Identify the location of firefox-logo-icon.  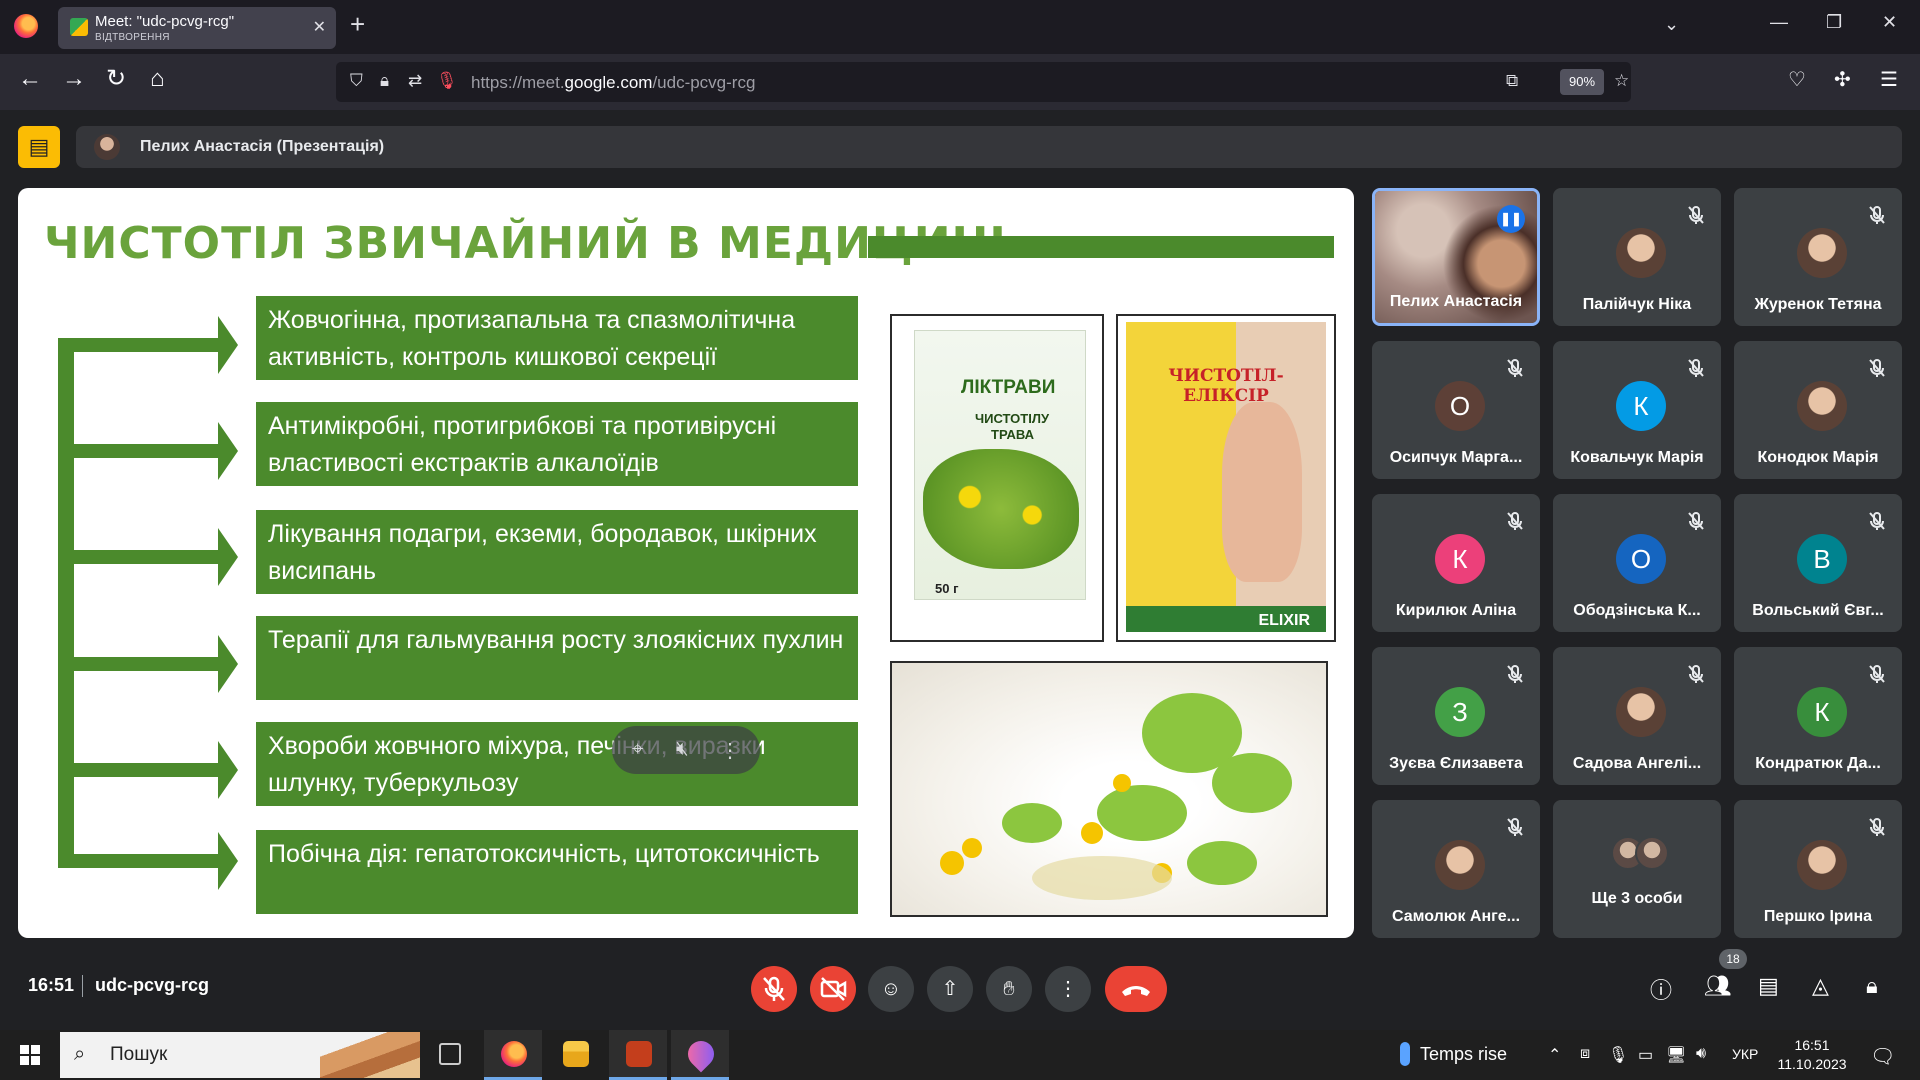
(26, 26).